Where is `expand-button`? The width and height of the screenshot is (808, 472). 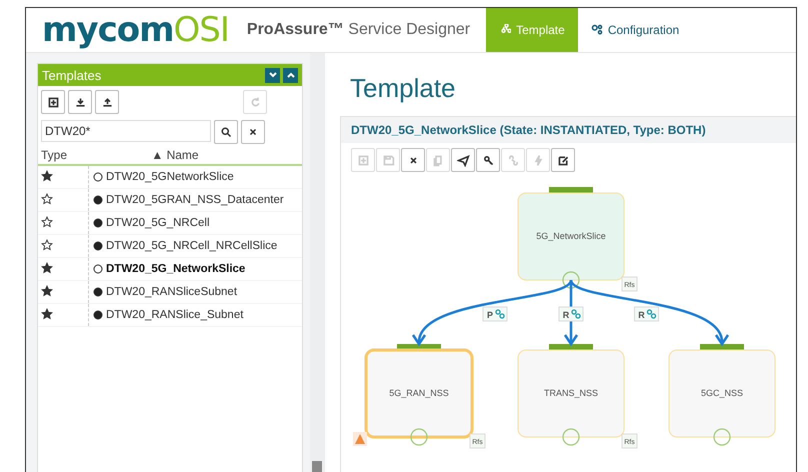 expand-button is located at coordinates (290, 75).